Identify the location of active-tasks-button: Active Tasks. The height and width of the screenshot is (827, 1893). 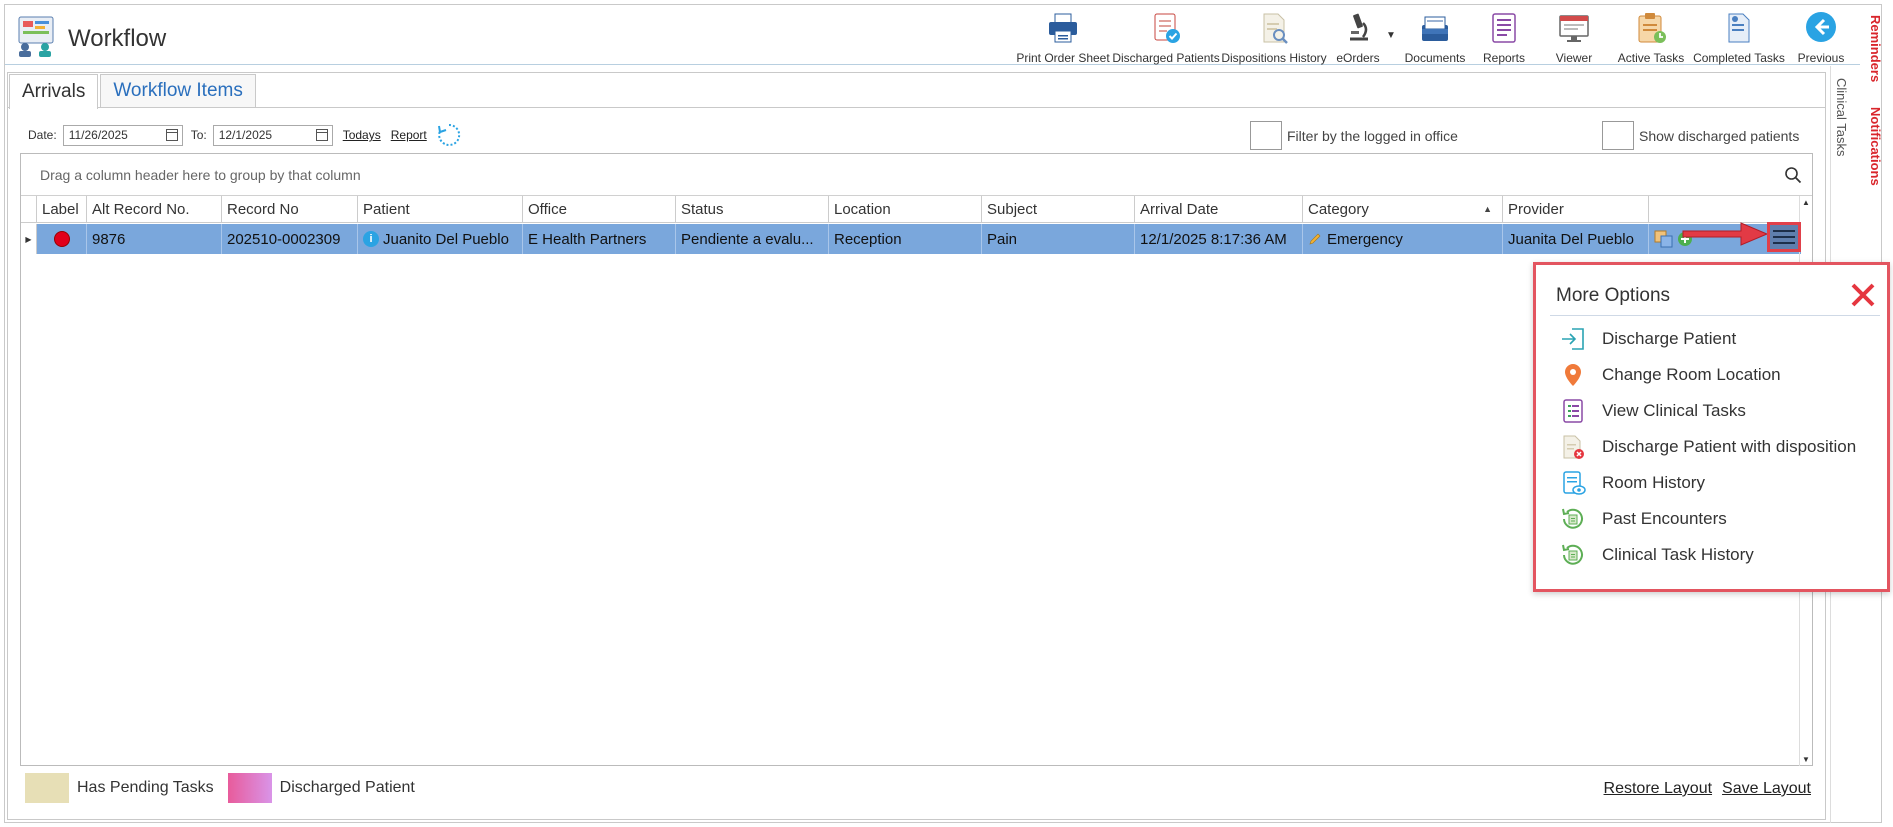
(1651, 35).